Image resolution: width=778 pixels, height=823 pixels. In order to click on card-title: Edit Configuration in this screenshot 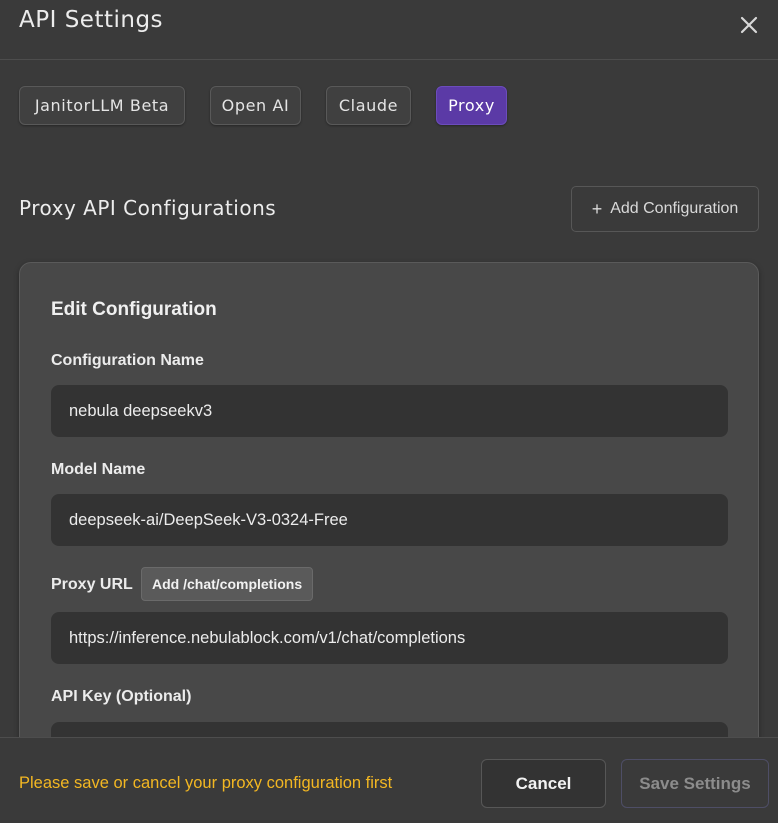, I will do `click(134, 309)`.